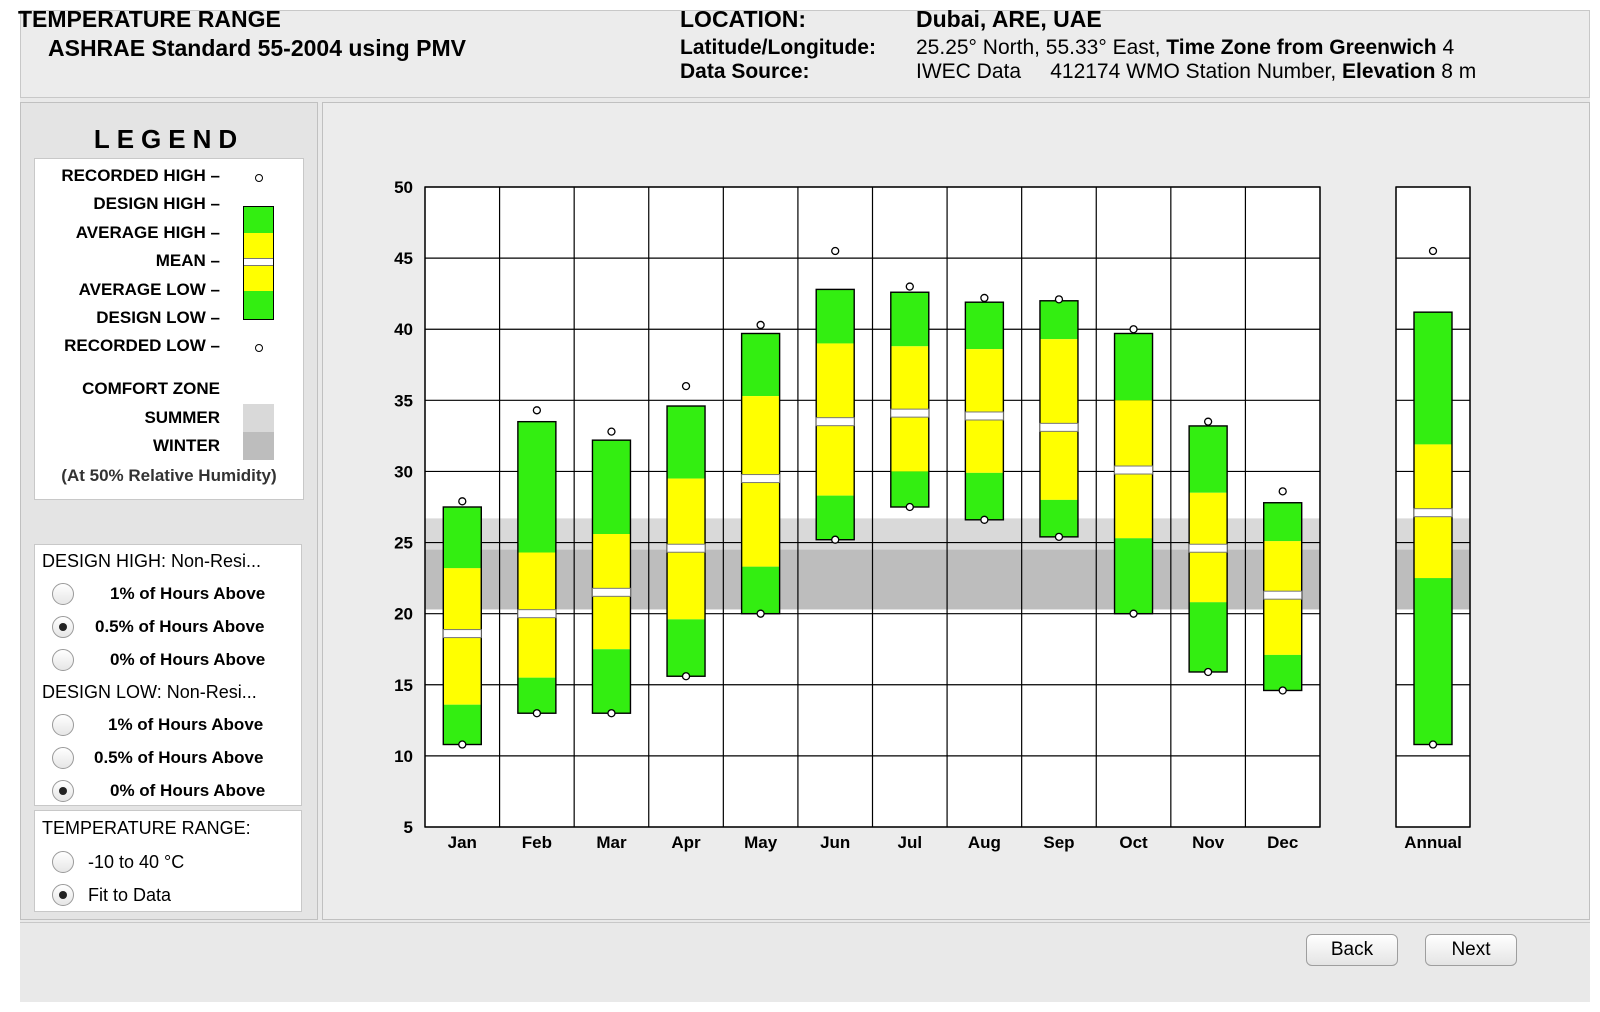 The width and height of the screenshot is (1600, 1012). What do you see at coordinates (129, 895) in the screenshot?
I see `temperature-range-option-2: Fit to Data` at bounding box center [129, 895].